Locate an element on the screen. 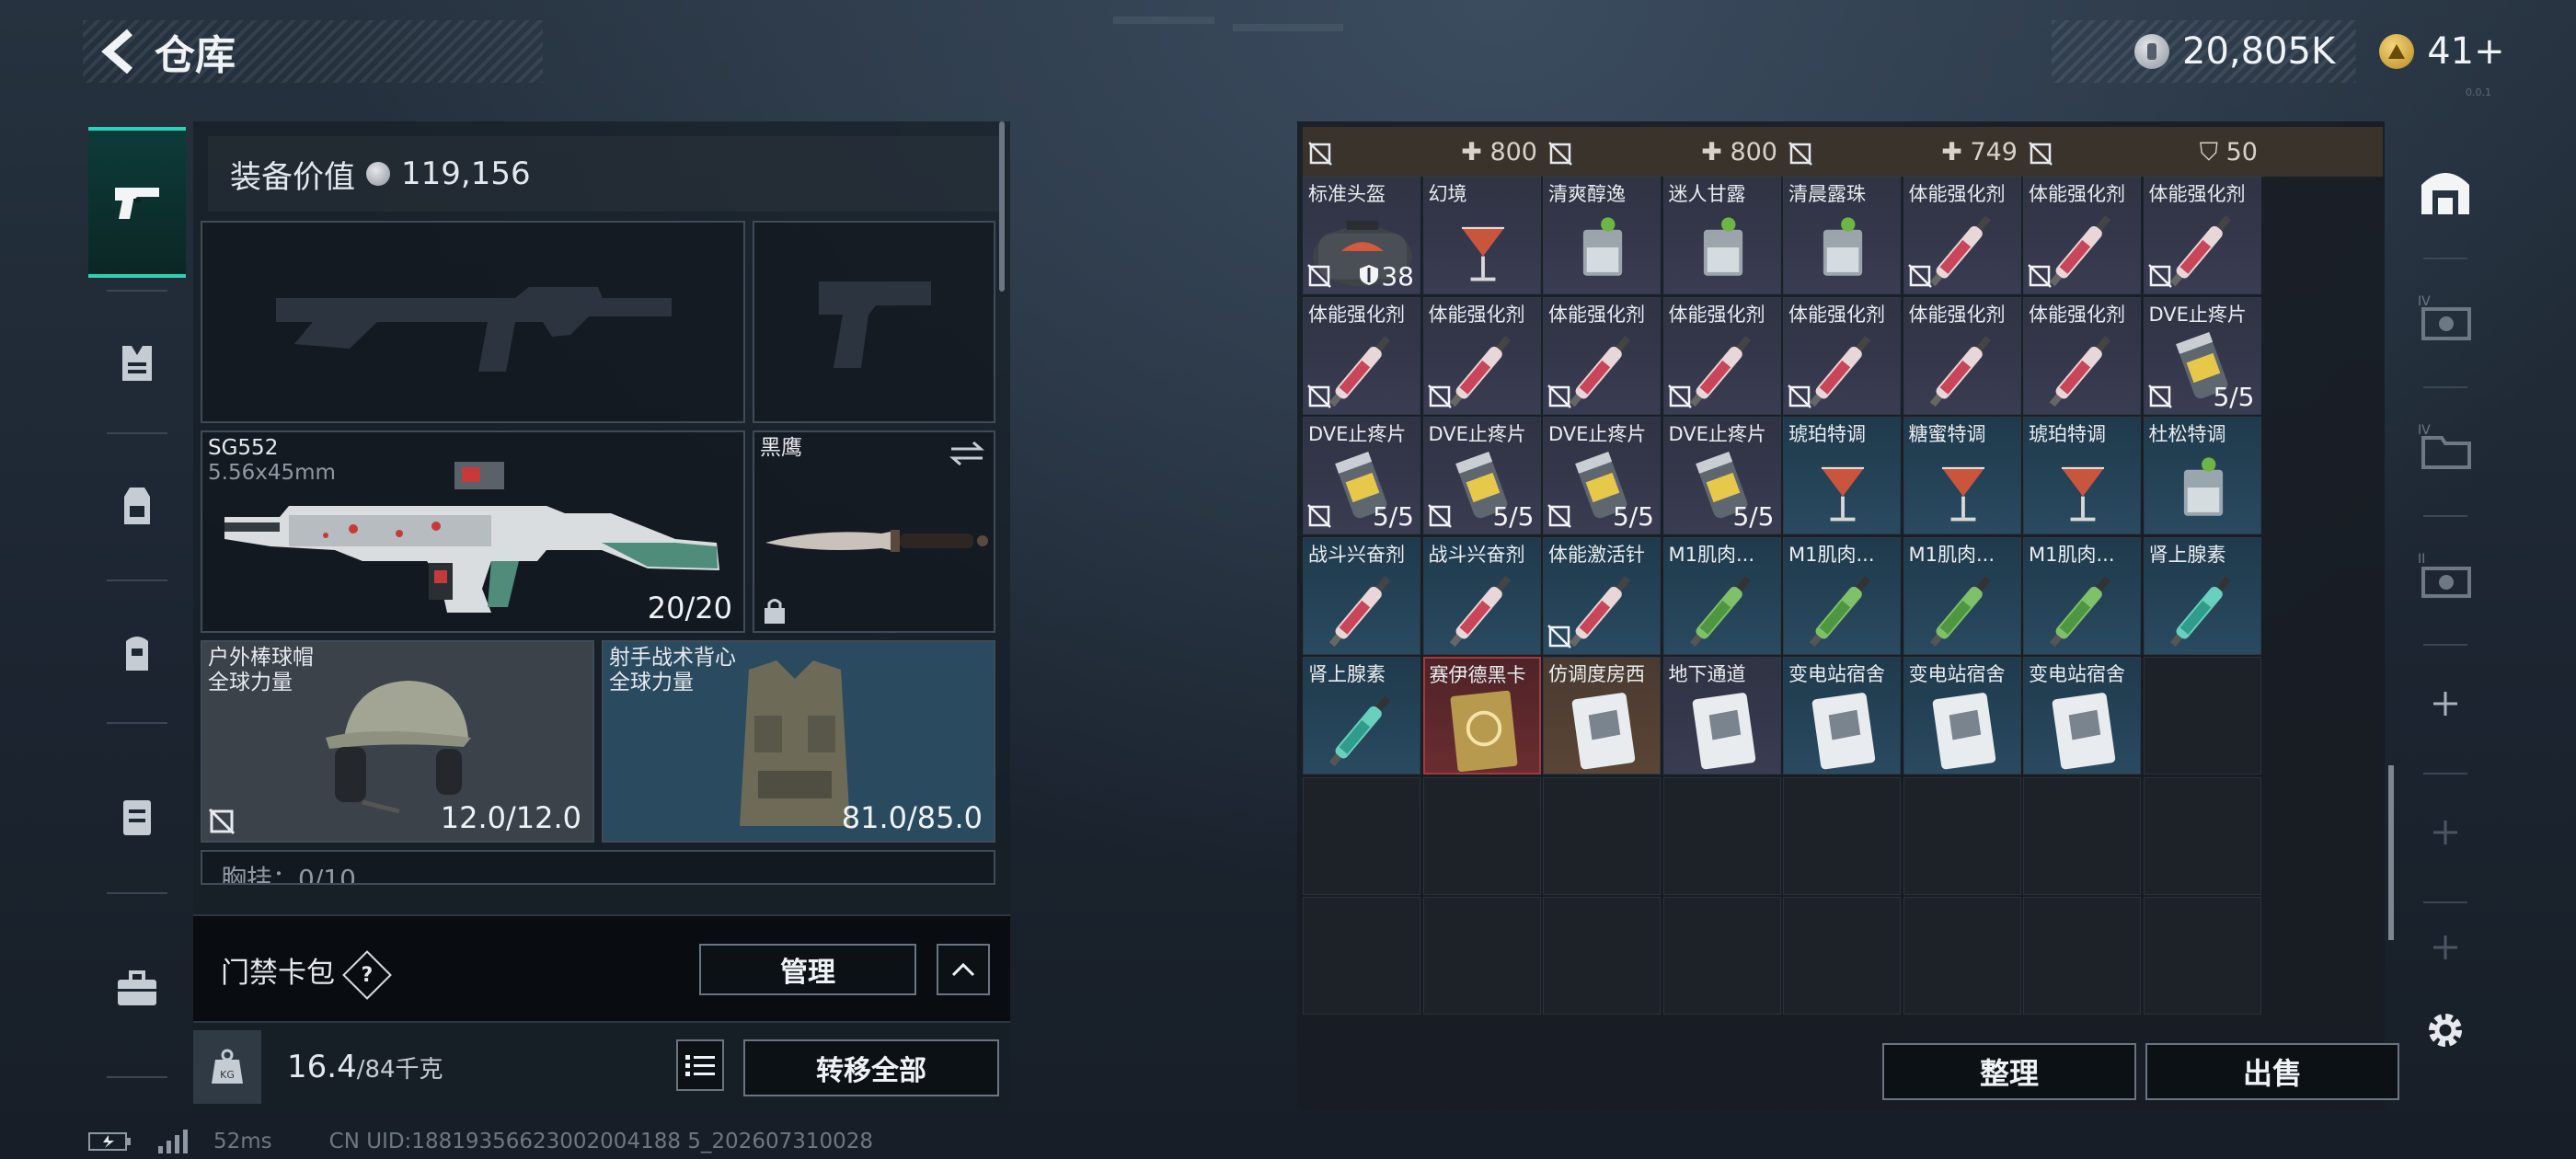  rail-container is located at coordinates (137, 817).